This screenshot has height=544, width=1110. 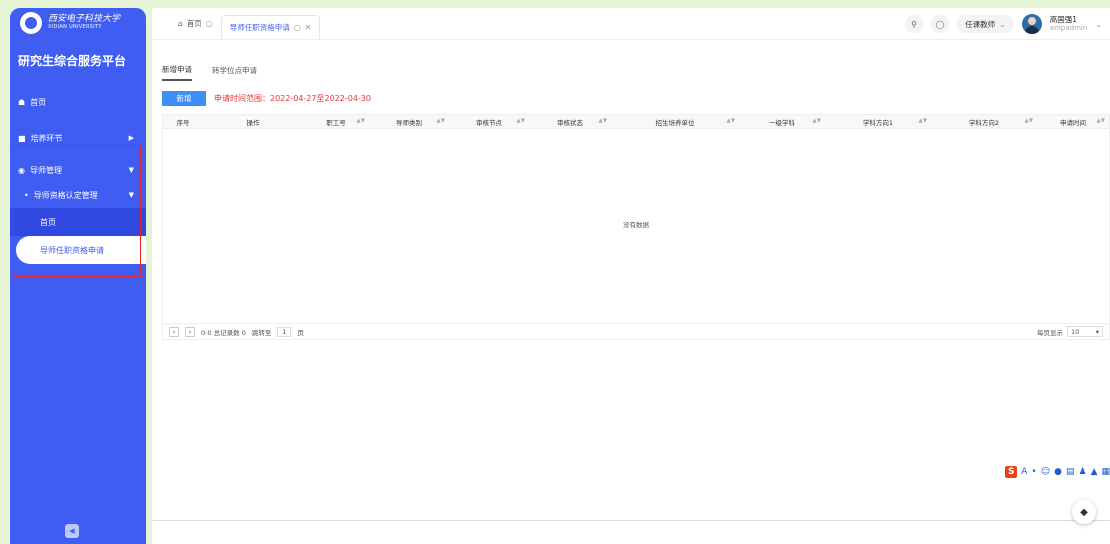 What do you see at coordinates (78, 222) in the screenshot?
I see `sidebar-leaf-home: 首页` at bounding box center [78, 222].